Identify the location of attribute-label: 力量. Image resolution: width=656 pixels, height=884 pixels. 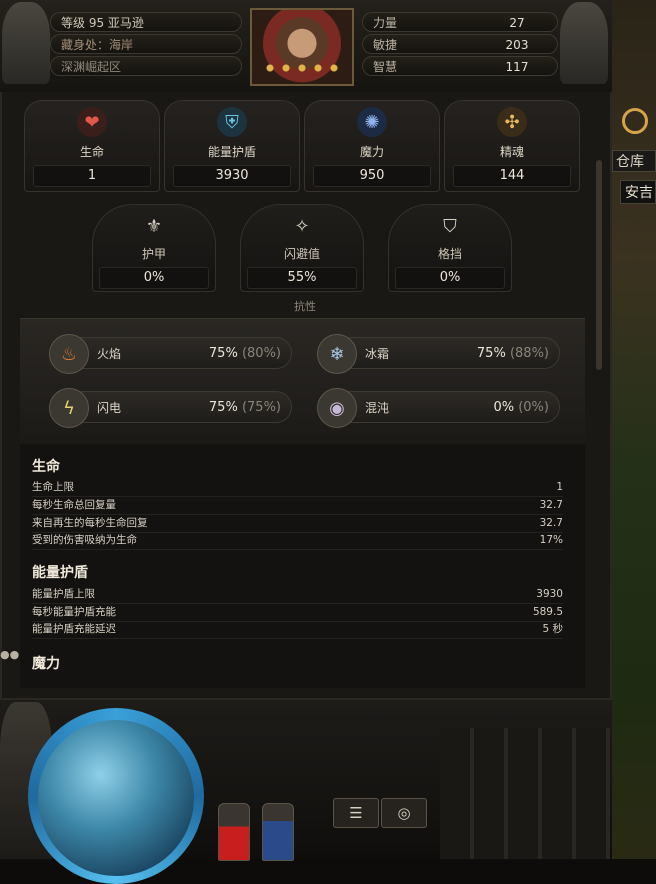
(385, 23).